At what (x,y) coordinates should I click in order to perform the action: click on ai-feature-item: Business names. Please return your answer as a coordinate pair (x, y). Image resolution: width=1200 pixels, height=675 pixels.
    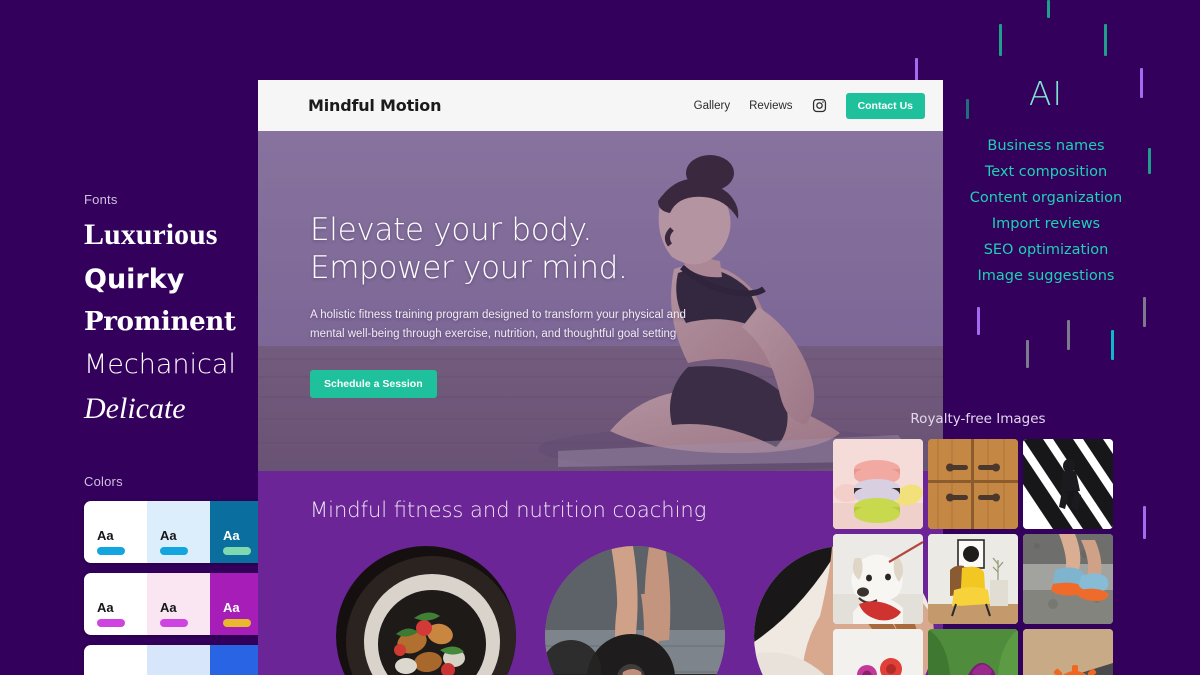
    Looking at the image, I should click on (1046, 146).